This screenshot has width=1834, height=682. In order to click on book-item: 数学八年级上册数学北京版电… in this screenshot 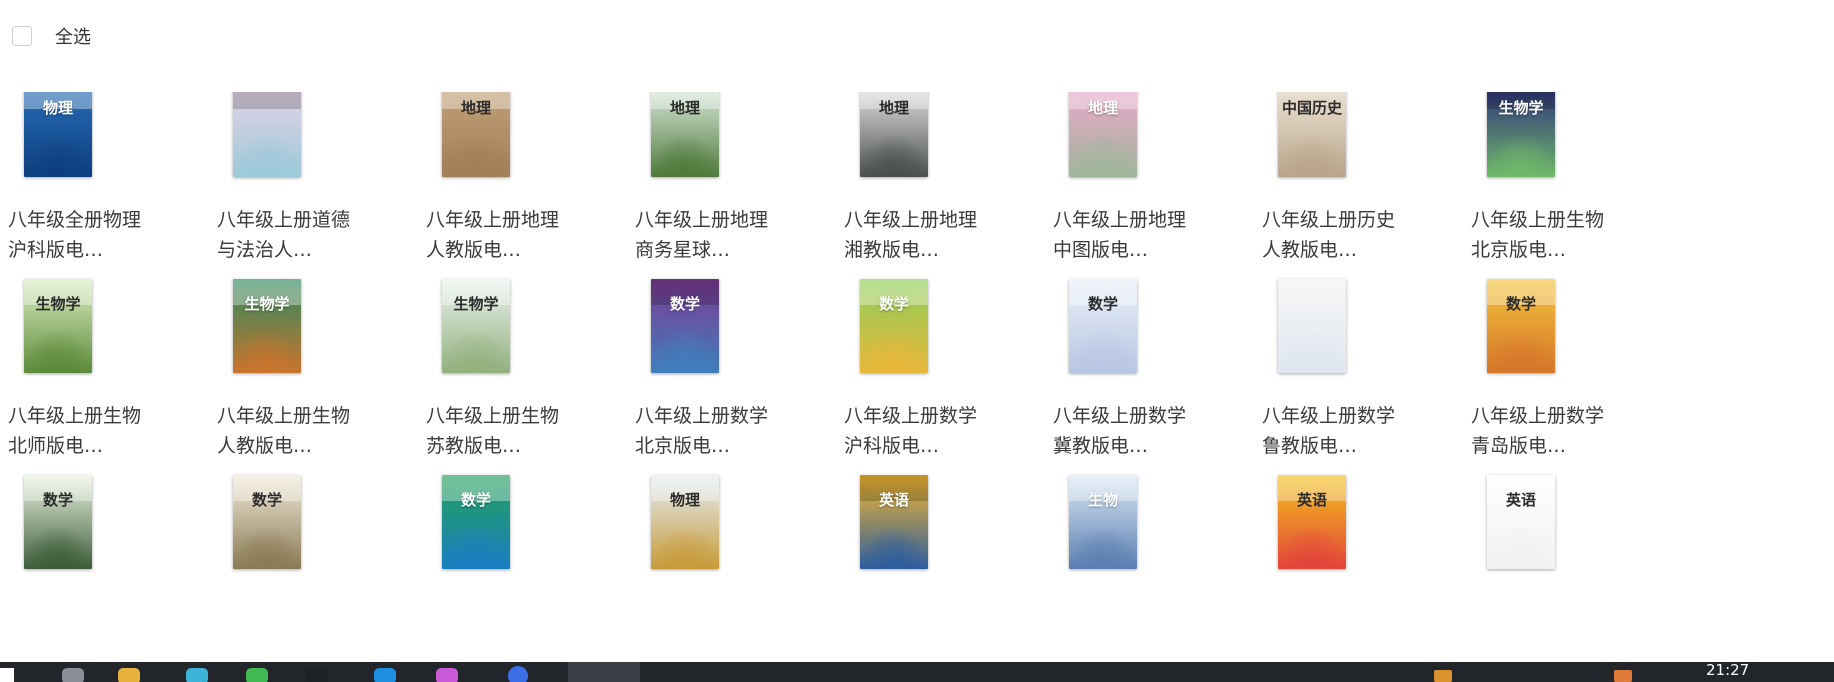, I will do `click(707, 386)`.